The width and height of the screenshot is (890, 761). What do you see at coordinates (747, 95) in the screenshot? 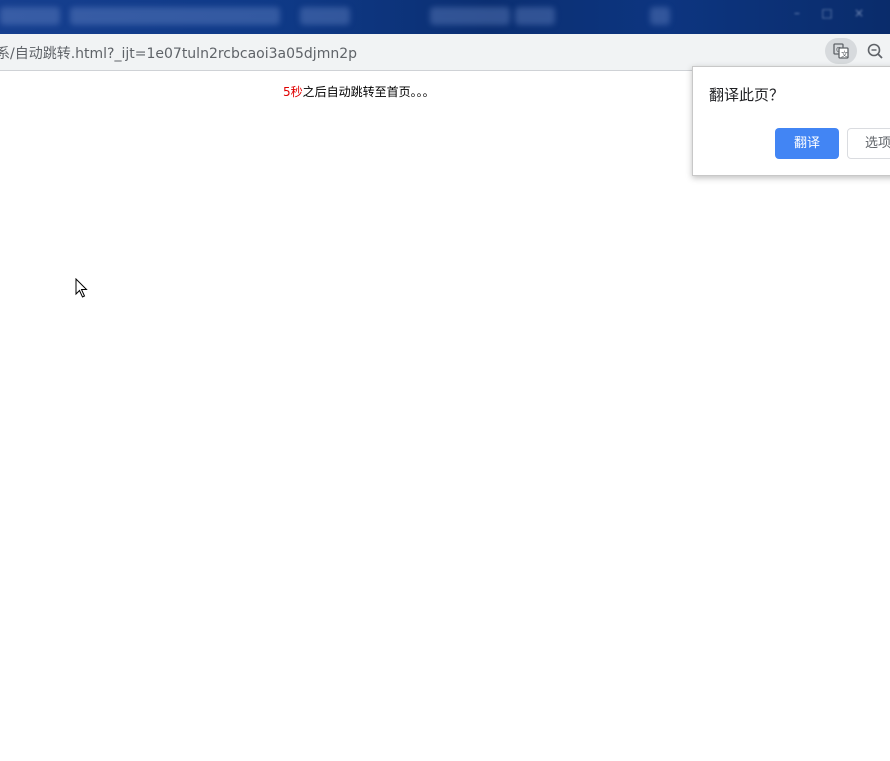
I see `translate-popup-title: 翻译此页？` at bounding box center [747, 95].